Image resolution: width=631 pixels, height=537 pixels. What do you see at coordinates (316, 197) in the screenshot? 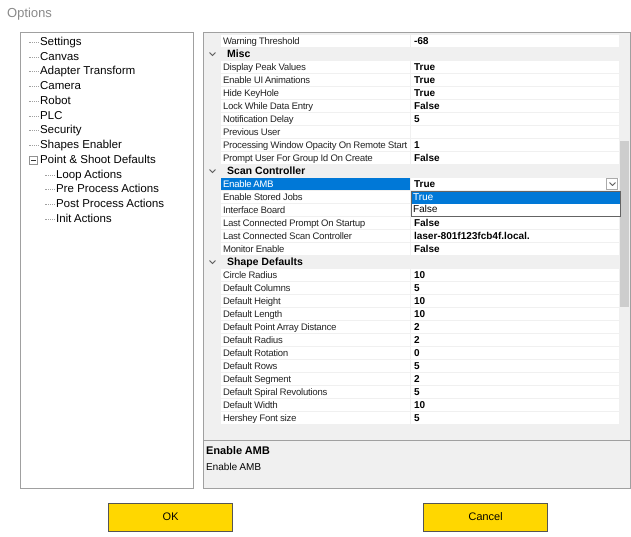
I see `property-label: Enable Stored Jobs` at bounding box center [316, 197].